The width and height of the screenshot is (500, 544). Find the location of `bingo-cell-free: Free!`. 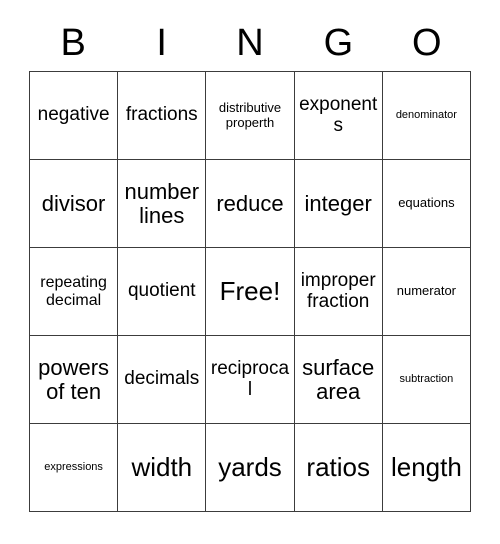

bingo-cell-free: Free! is located at coordinates (250, 292).